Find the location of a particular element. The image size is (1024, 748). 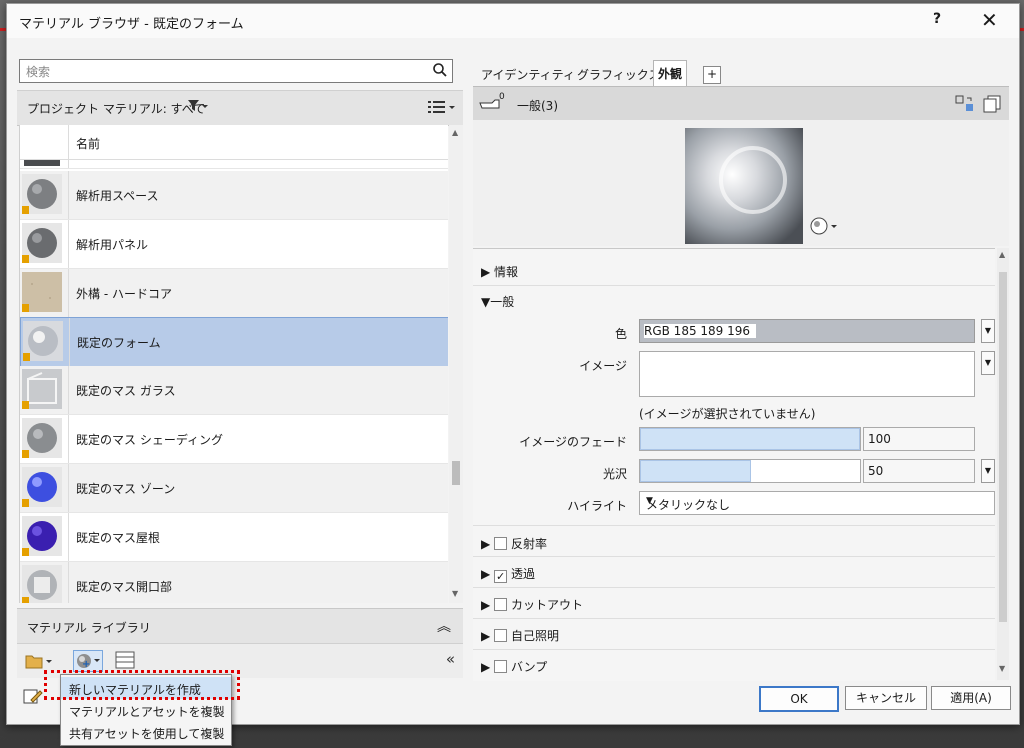

add-tab-button: + is located at coordinates (712, 75).